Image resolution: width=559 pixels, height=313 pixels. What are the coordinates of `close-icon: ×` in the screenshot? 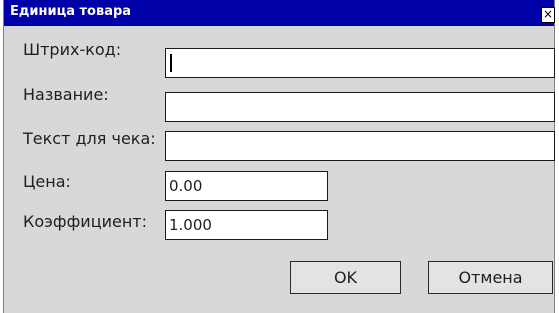 It's located at (548, 14).